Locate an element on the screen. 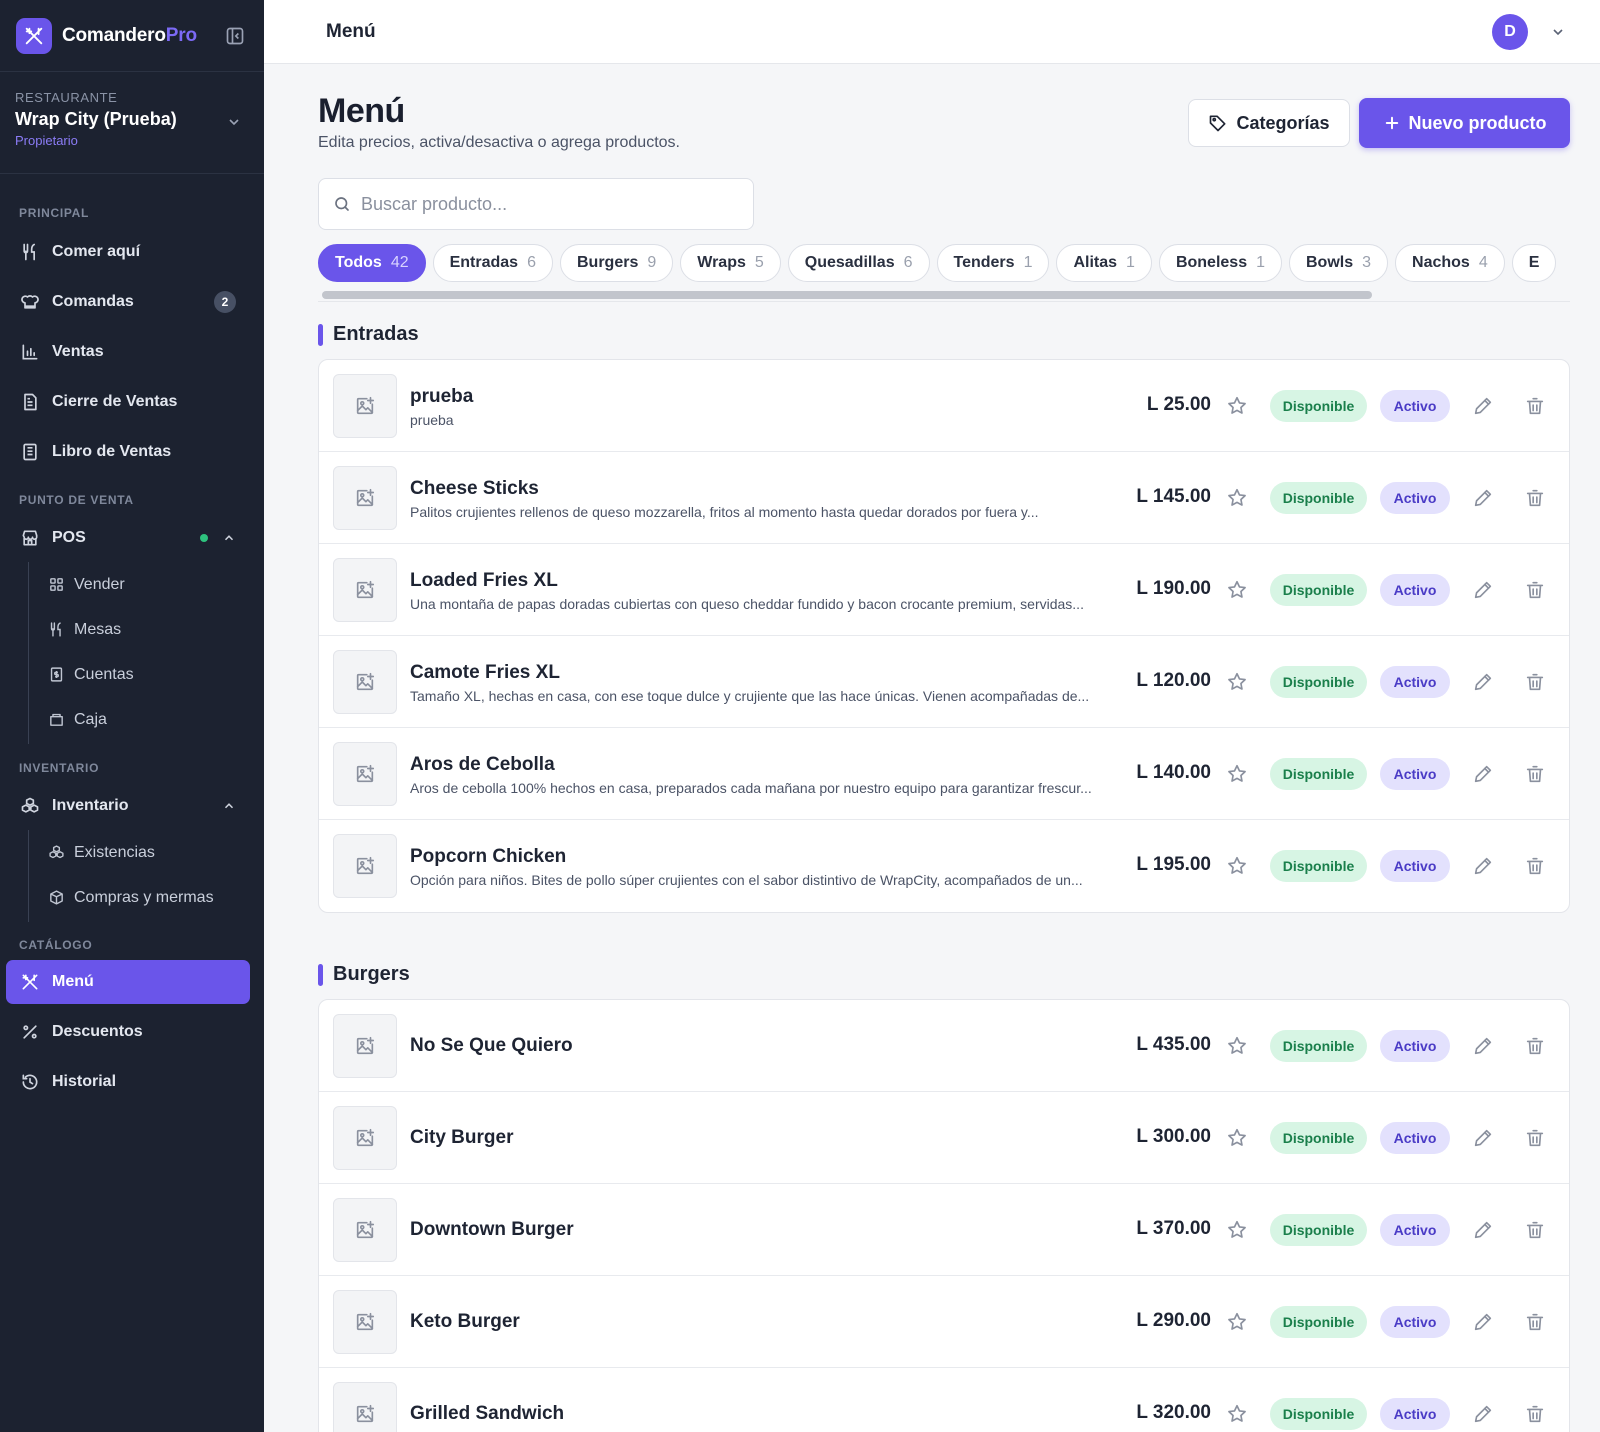 This screenshot has width=1600, height=1432. sidebar-item-cierre-ventas: Cierre de Ventas is located at coordinates (128, 402).